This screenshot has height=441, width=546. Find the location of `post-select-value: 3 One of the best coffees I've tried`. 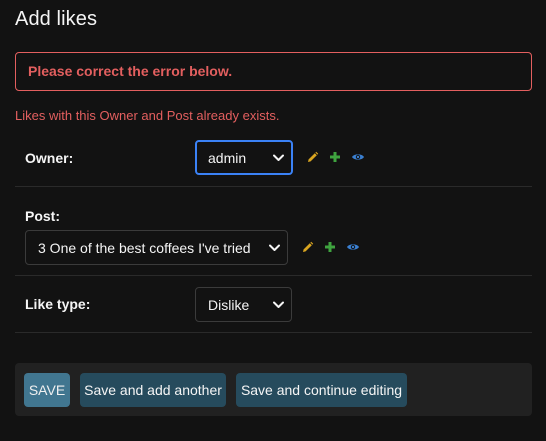

post-select-value: 3 One of the best coffees I've tried is located at coordinates (144, 247).